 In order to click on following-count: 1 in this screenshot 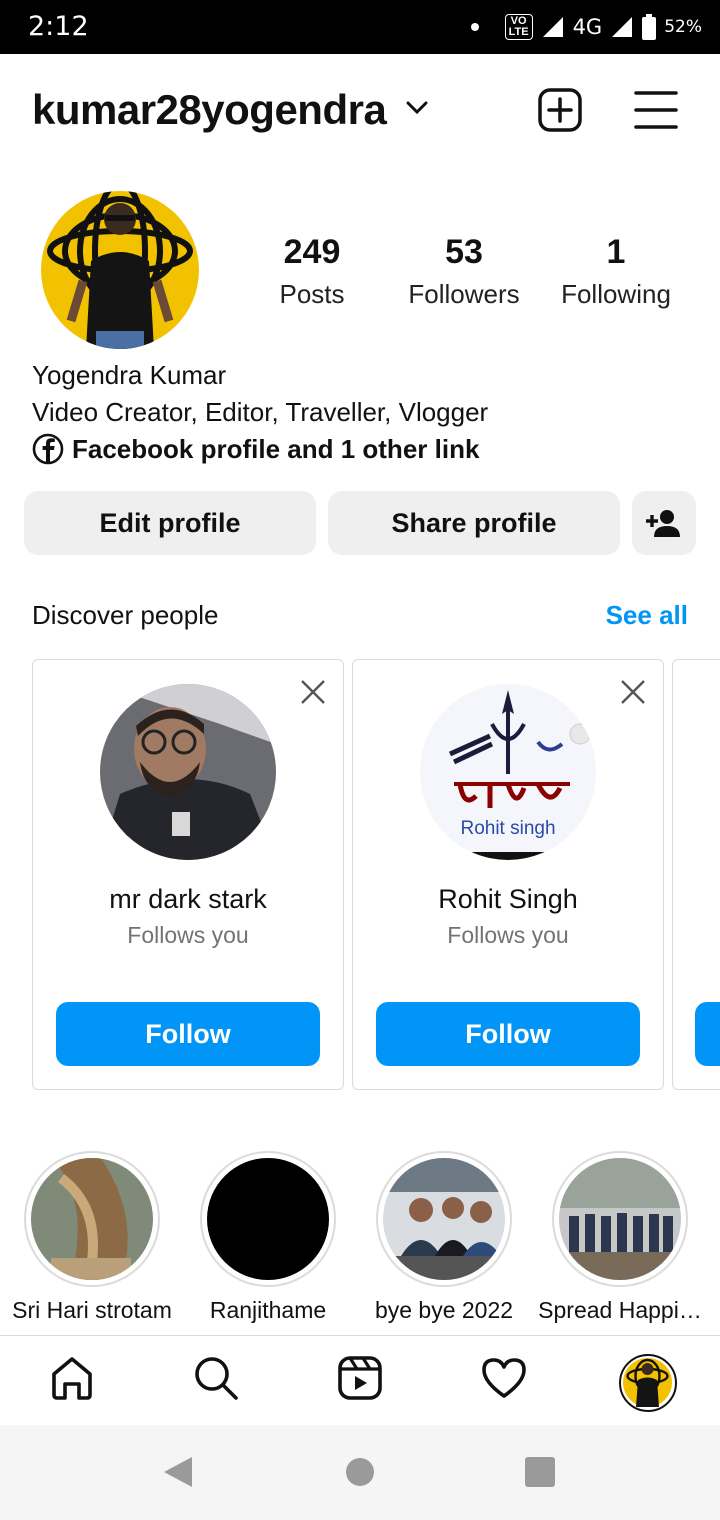, I will do `click(616, 252)`.